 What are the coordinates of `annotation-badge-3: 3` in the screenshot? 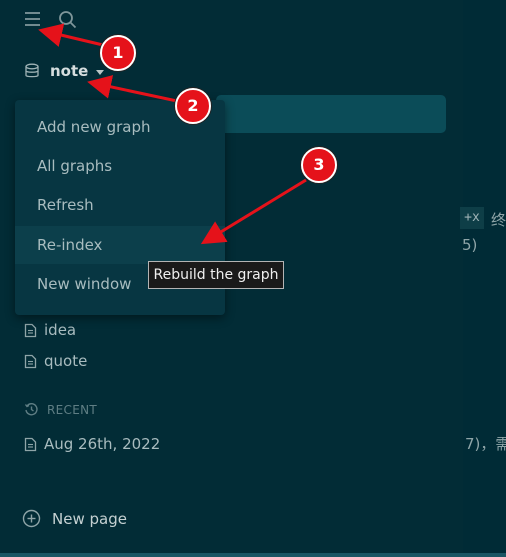 It's located at (319, 165).